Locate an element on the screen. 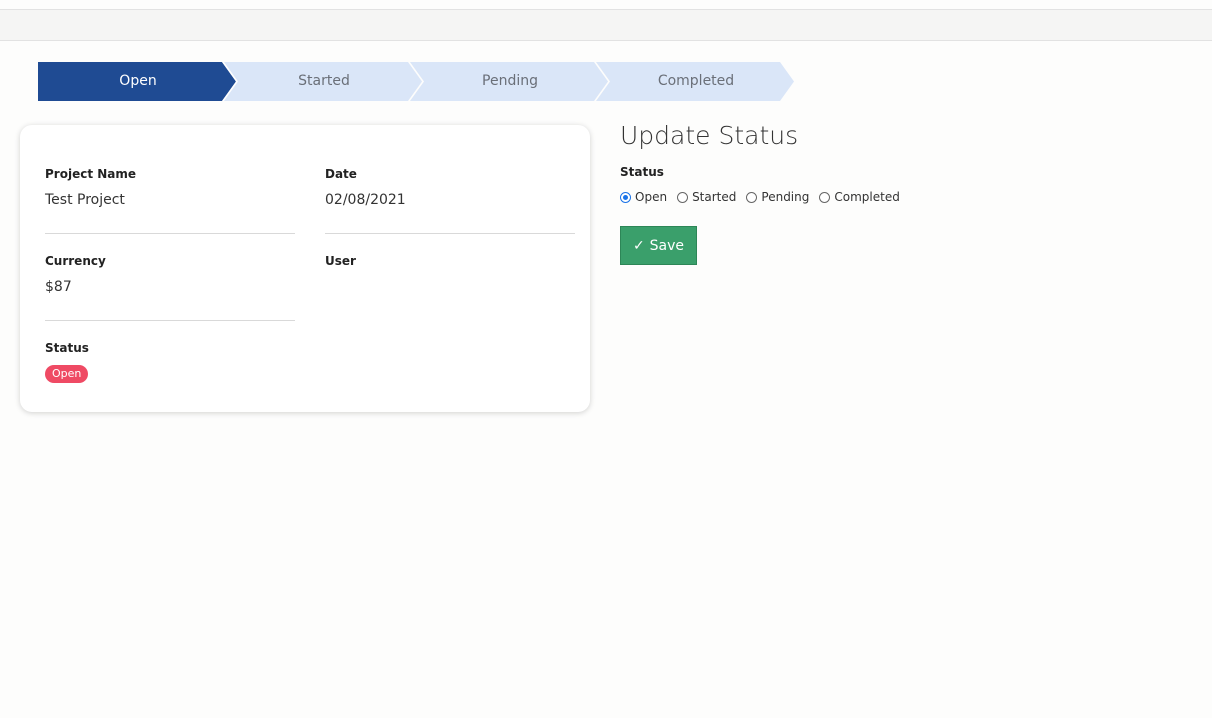 The height and width of the screenshot is (718, 1212). project-name-field: Project Name Test Project is located at coordinates (170, 188).